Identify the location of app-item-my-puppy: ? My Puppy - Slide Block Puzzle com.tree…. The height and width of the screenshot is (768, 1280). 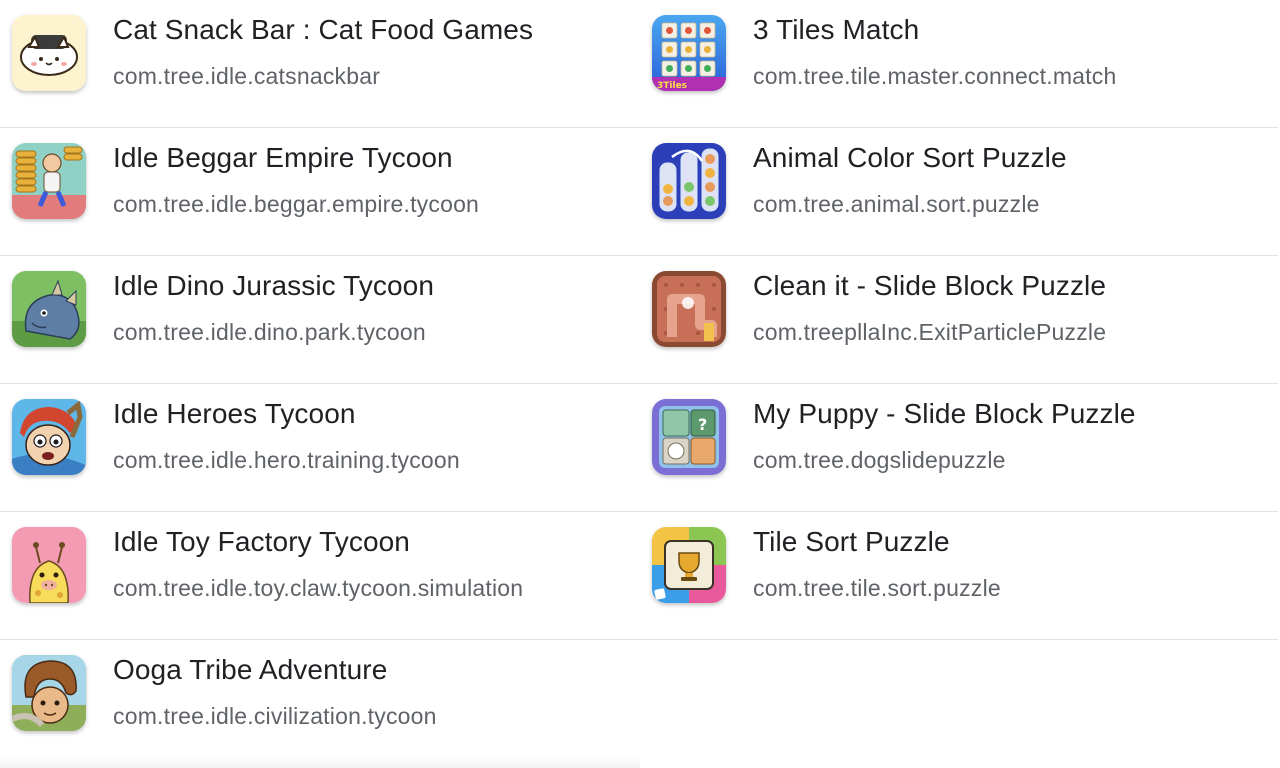
(960, 448).